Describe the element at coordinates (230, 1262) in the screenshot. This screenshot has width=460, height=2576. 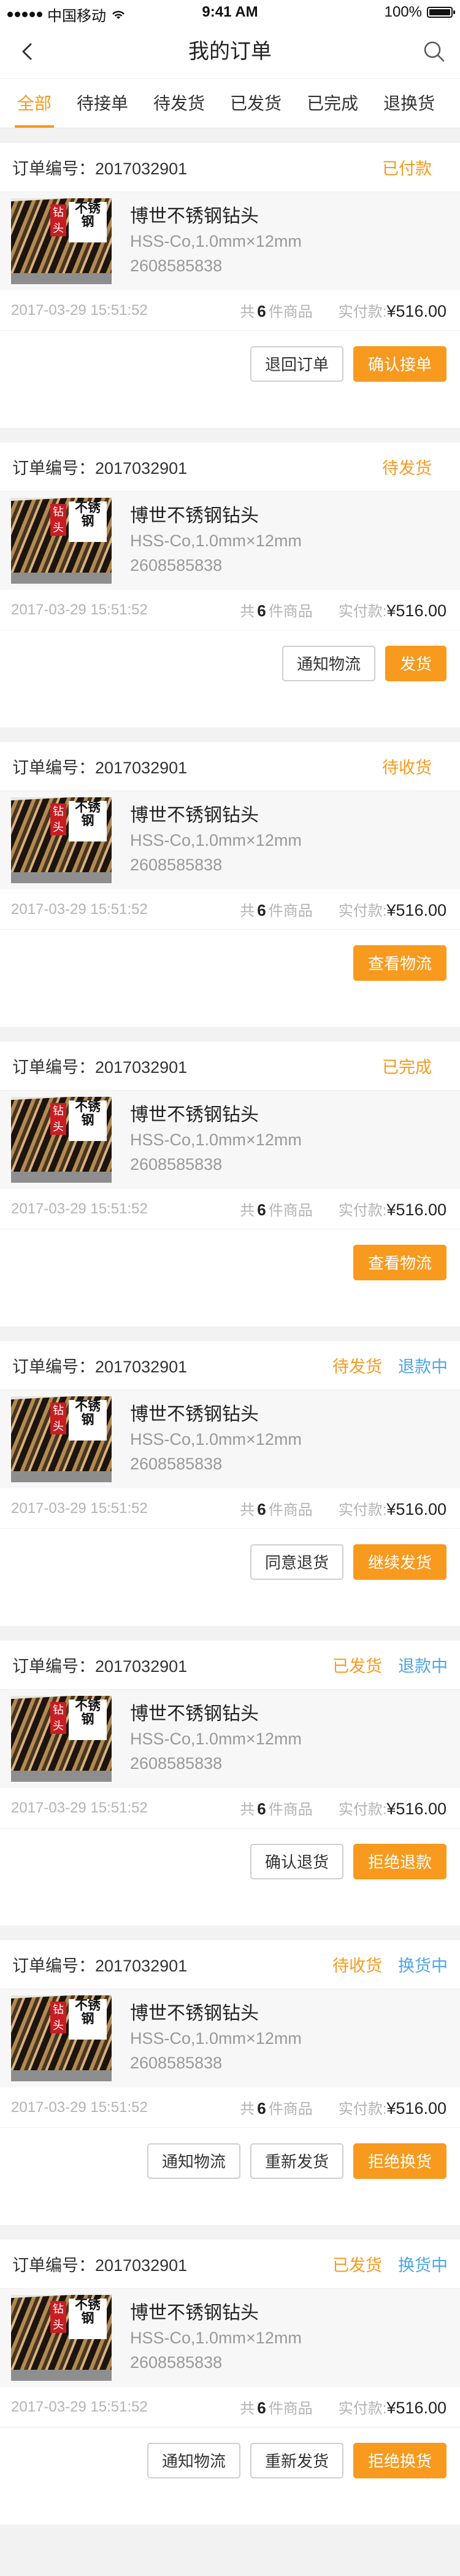
I see `order-actions: 查看物流` at that location.